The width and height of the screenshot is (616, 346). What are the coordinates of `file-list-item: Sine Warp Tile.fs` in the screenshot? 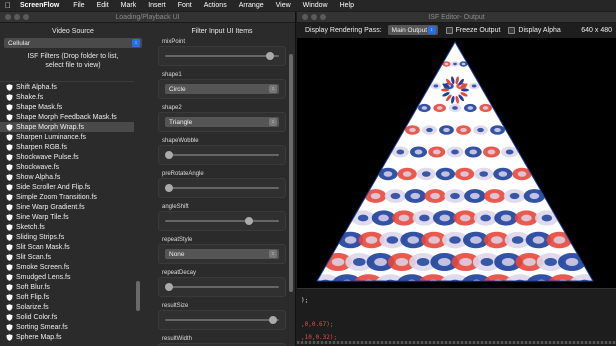 It's located at (67, 217).